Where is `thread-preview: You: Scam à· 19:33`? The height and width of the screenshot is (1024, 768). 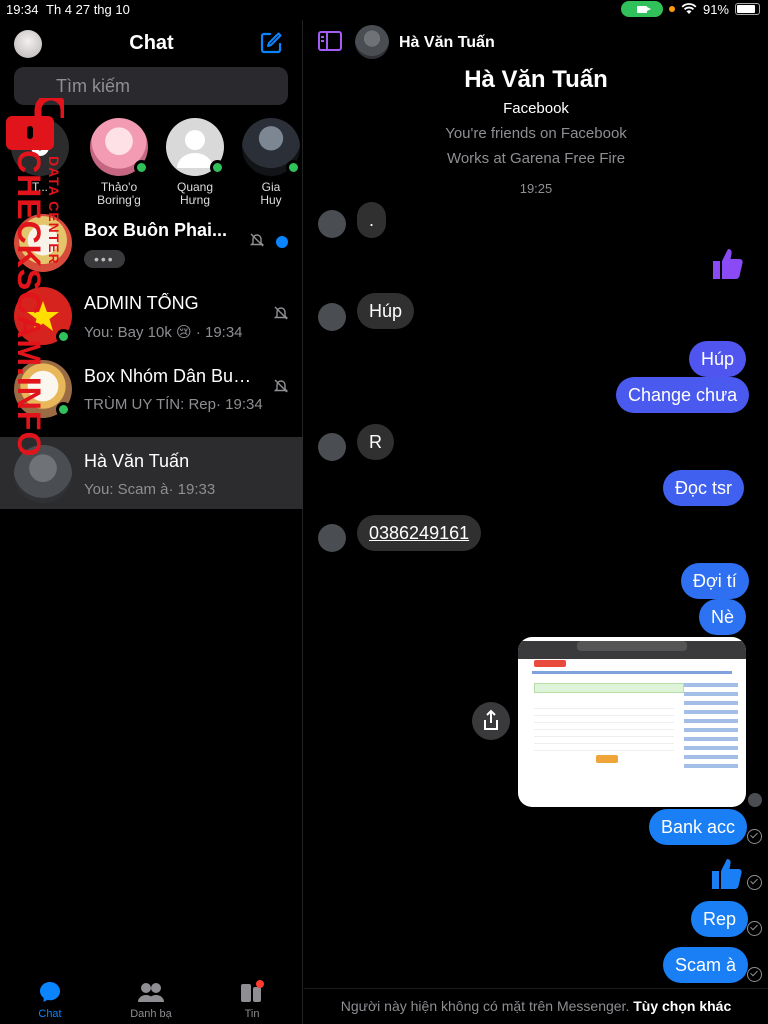 thread-preview: You: Scam à· 19:33 is located at coordinates (150, 489).